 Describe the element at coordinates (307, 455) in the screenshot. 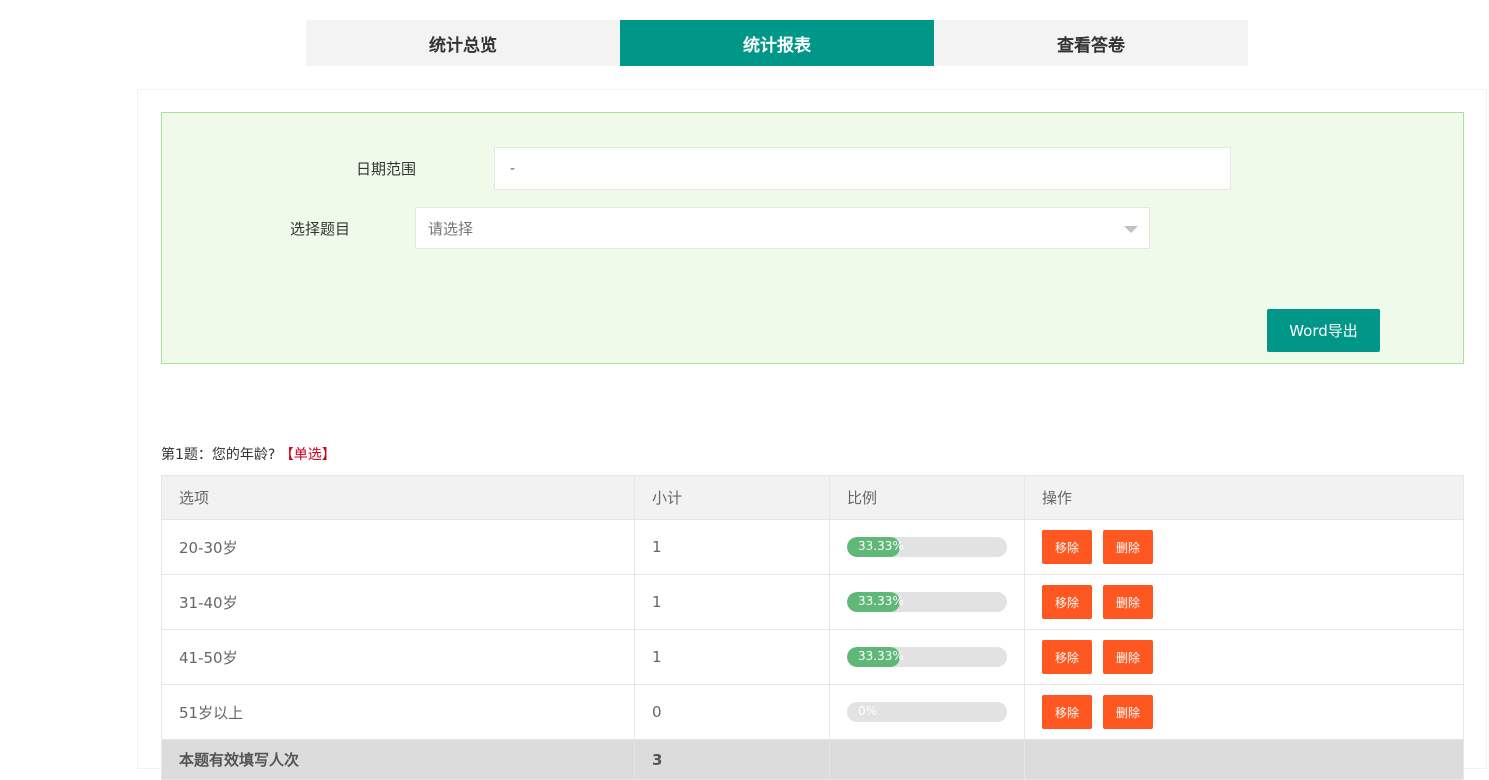

I see `question-type-badge: 【单选】` at that location.